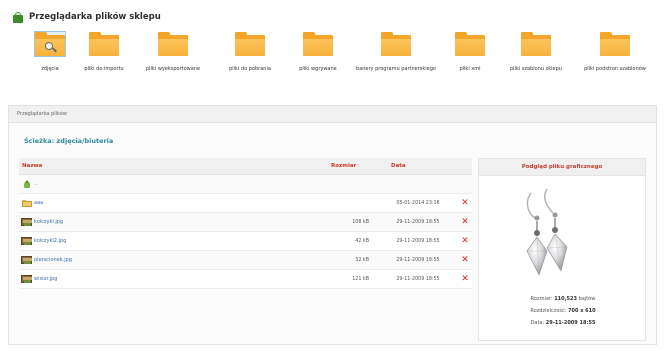 This screenshot has width=665, height=351. Describe the element at coordinates (27, 184) in the screenshot. I see `parent-directory-icon` at that location.